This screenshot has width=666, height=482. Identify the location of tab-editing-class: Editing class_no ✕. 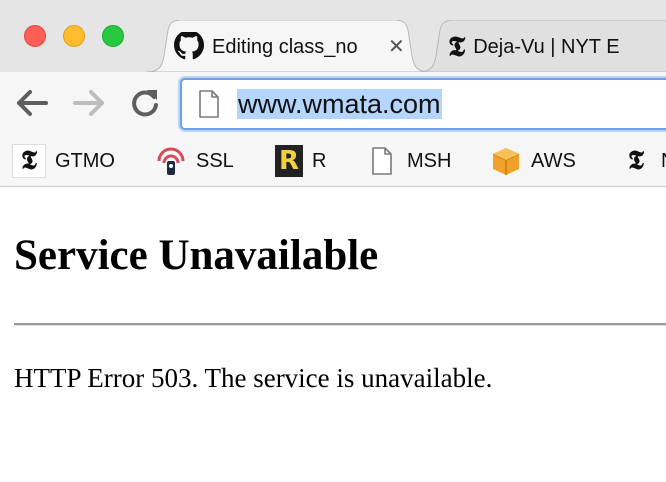
(288, 46).